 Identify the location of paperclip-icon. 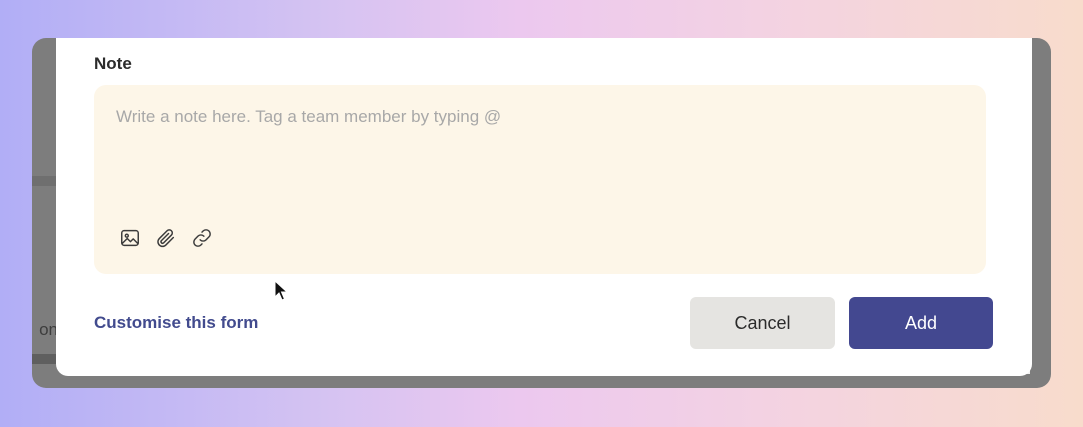
(166, 238).